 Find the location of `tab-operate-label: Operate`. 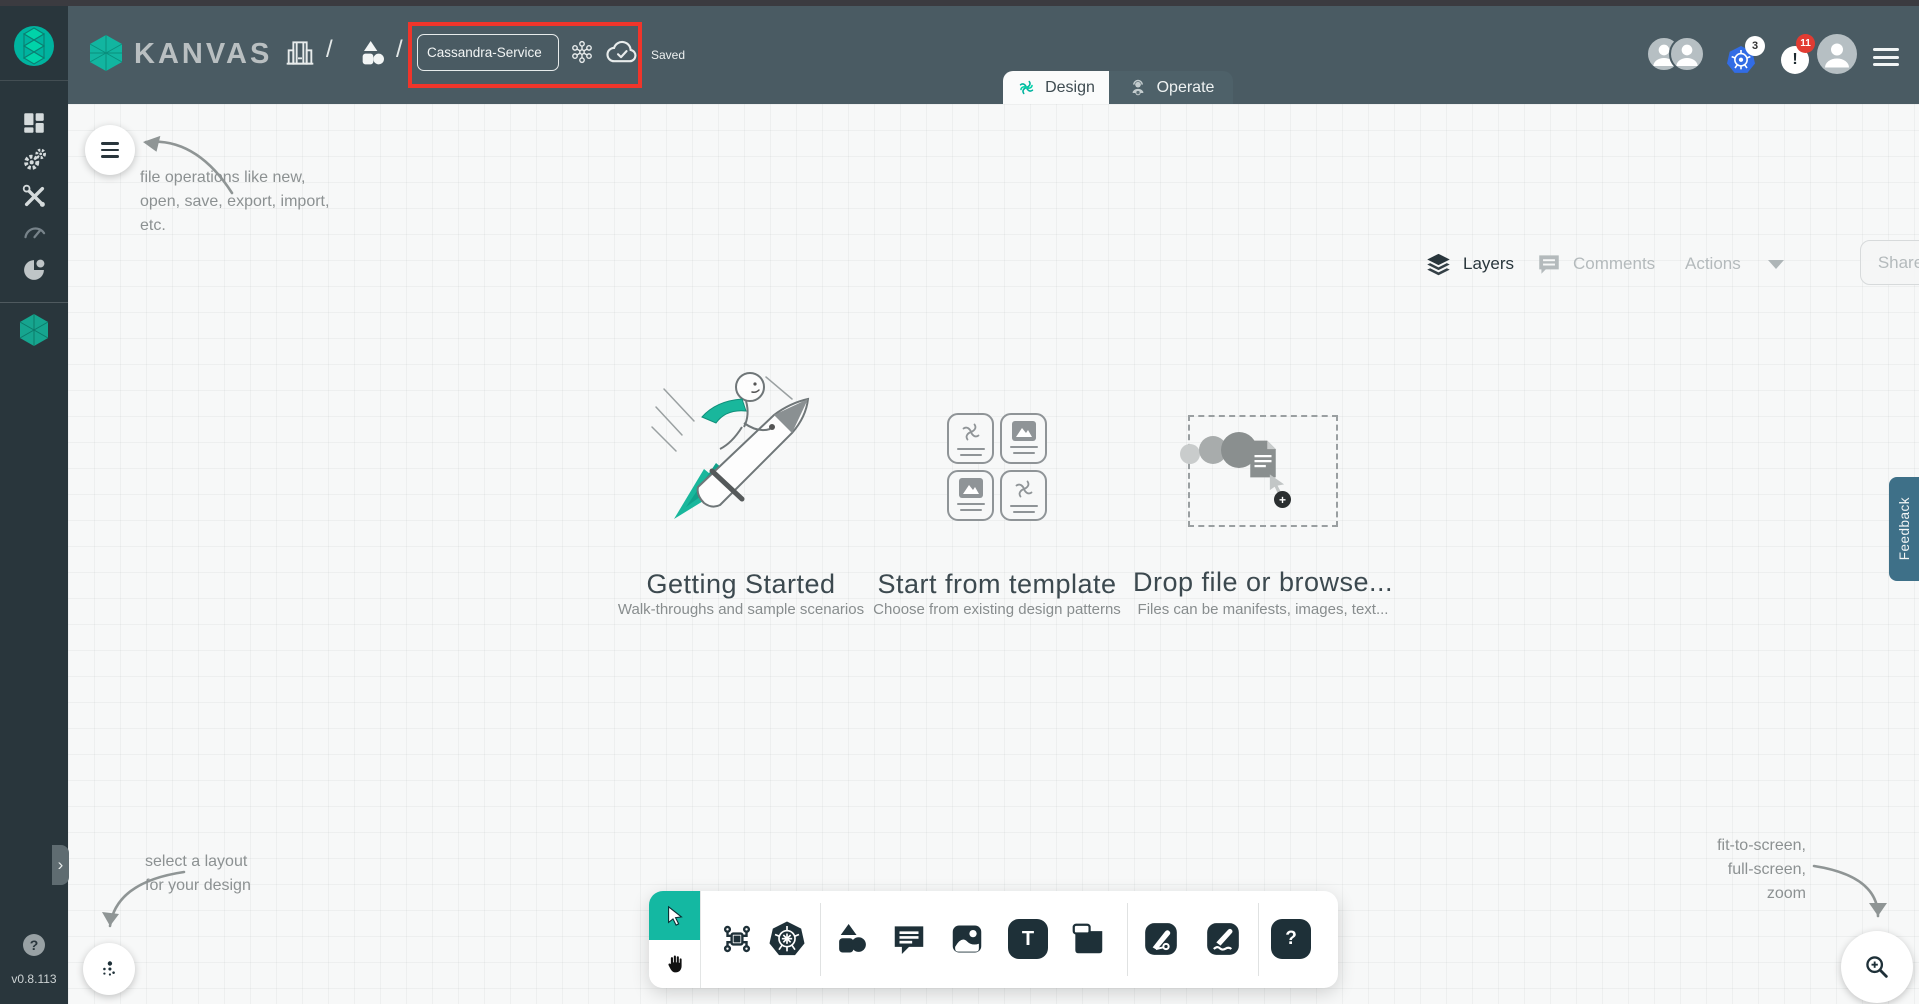

tab-operate-label: Operate is located at coordinates (1185, 87).